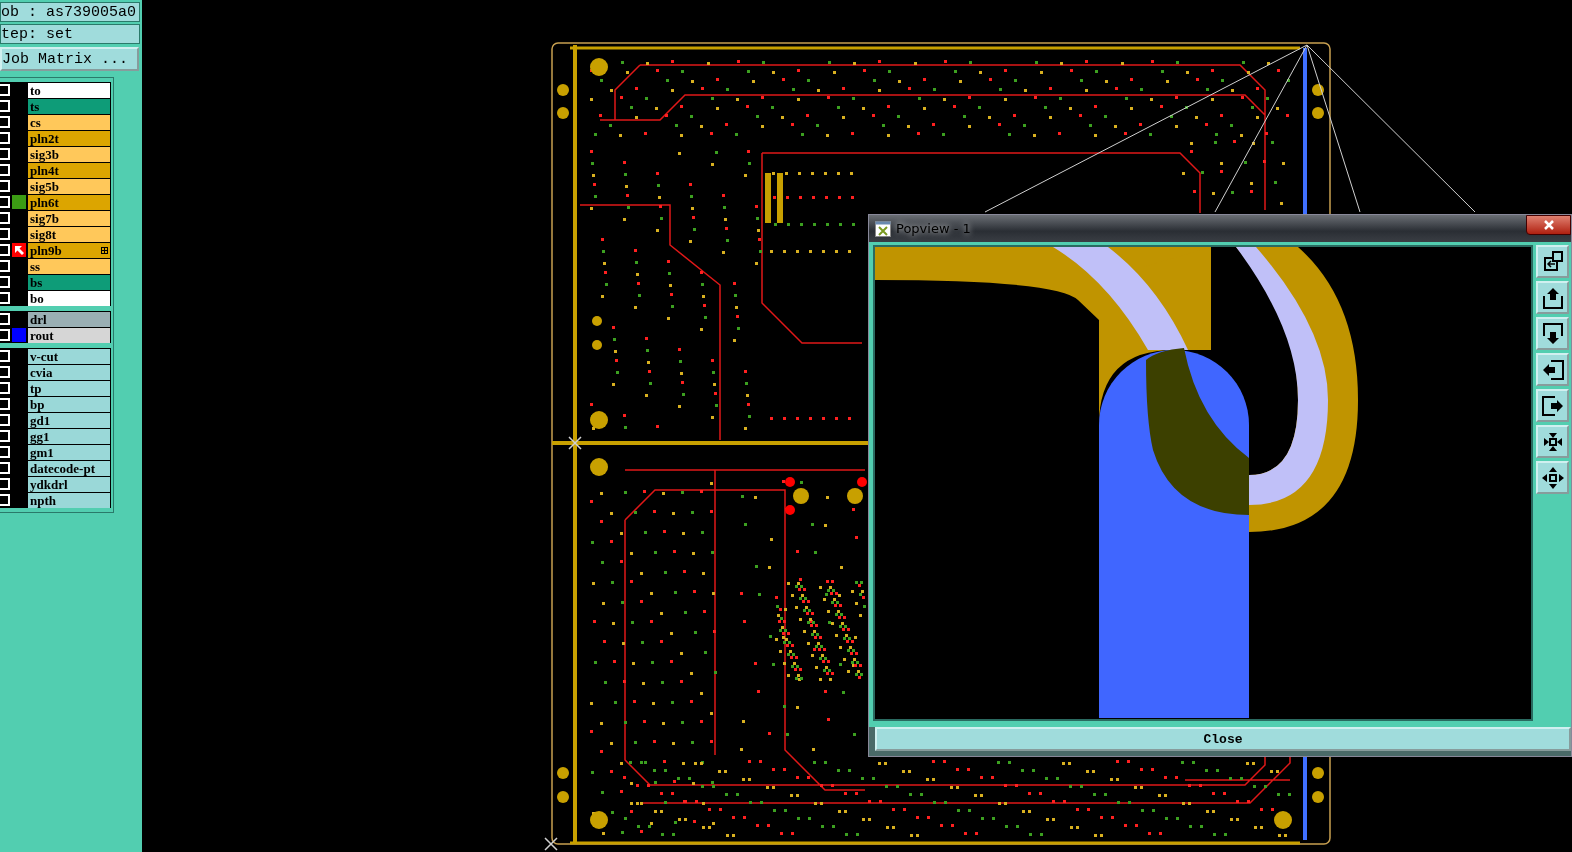 The image size is (1572, 852). I want to click on layer-name: sig7b, so click(69, 218).